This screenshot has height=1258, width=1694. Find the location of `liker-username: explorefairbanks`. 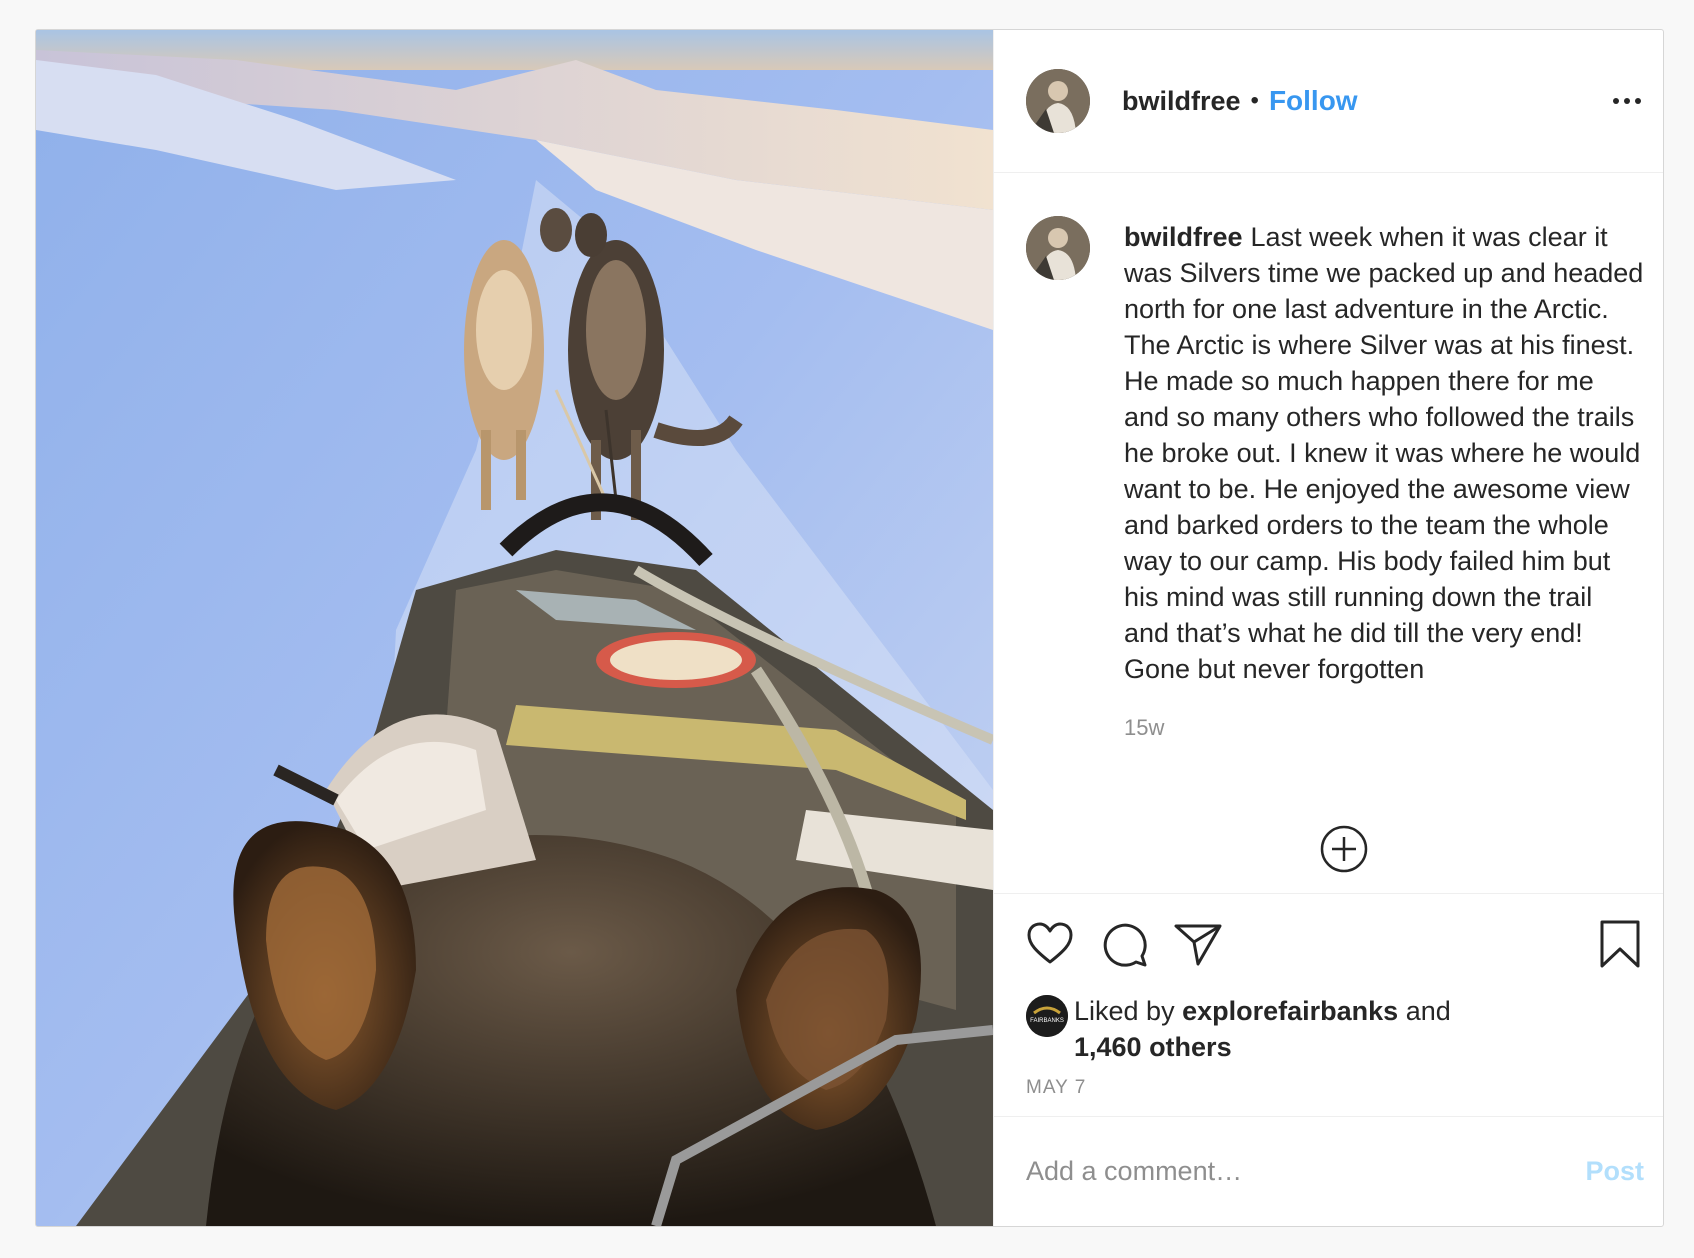

liker-username: explorefairbanks is located at coordinates (1290, 1011).